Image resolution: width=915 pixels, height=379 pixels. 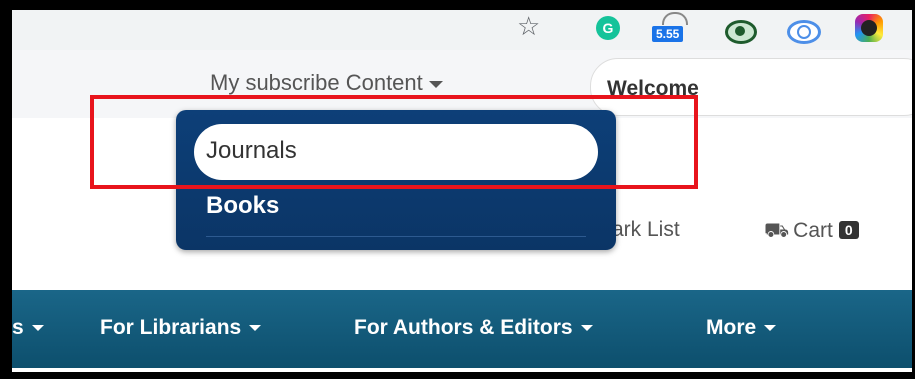 What do you see at coordinates (668, 34) in the screenshot?
I see `speed-badge: 5.55` at bounding box center [668, 34].